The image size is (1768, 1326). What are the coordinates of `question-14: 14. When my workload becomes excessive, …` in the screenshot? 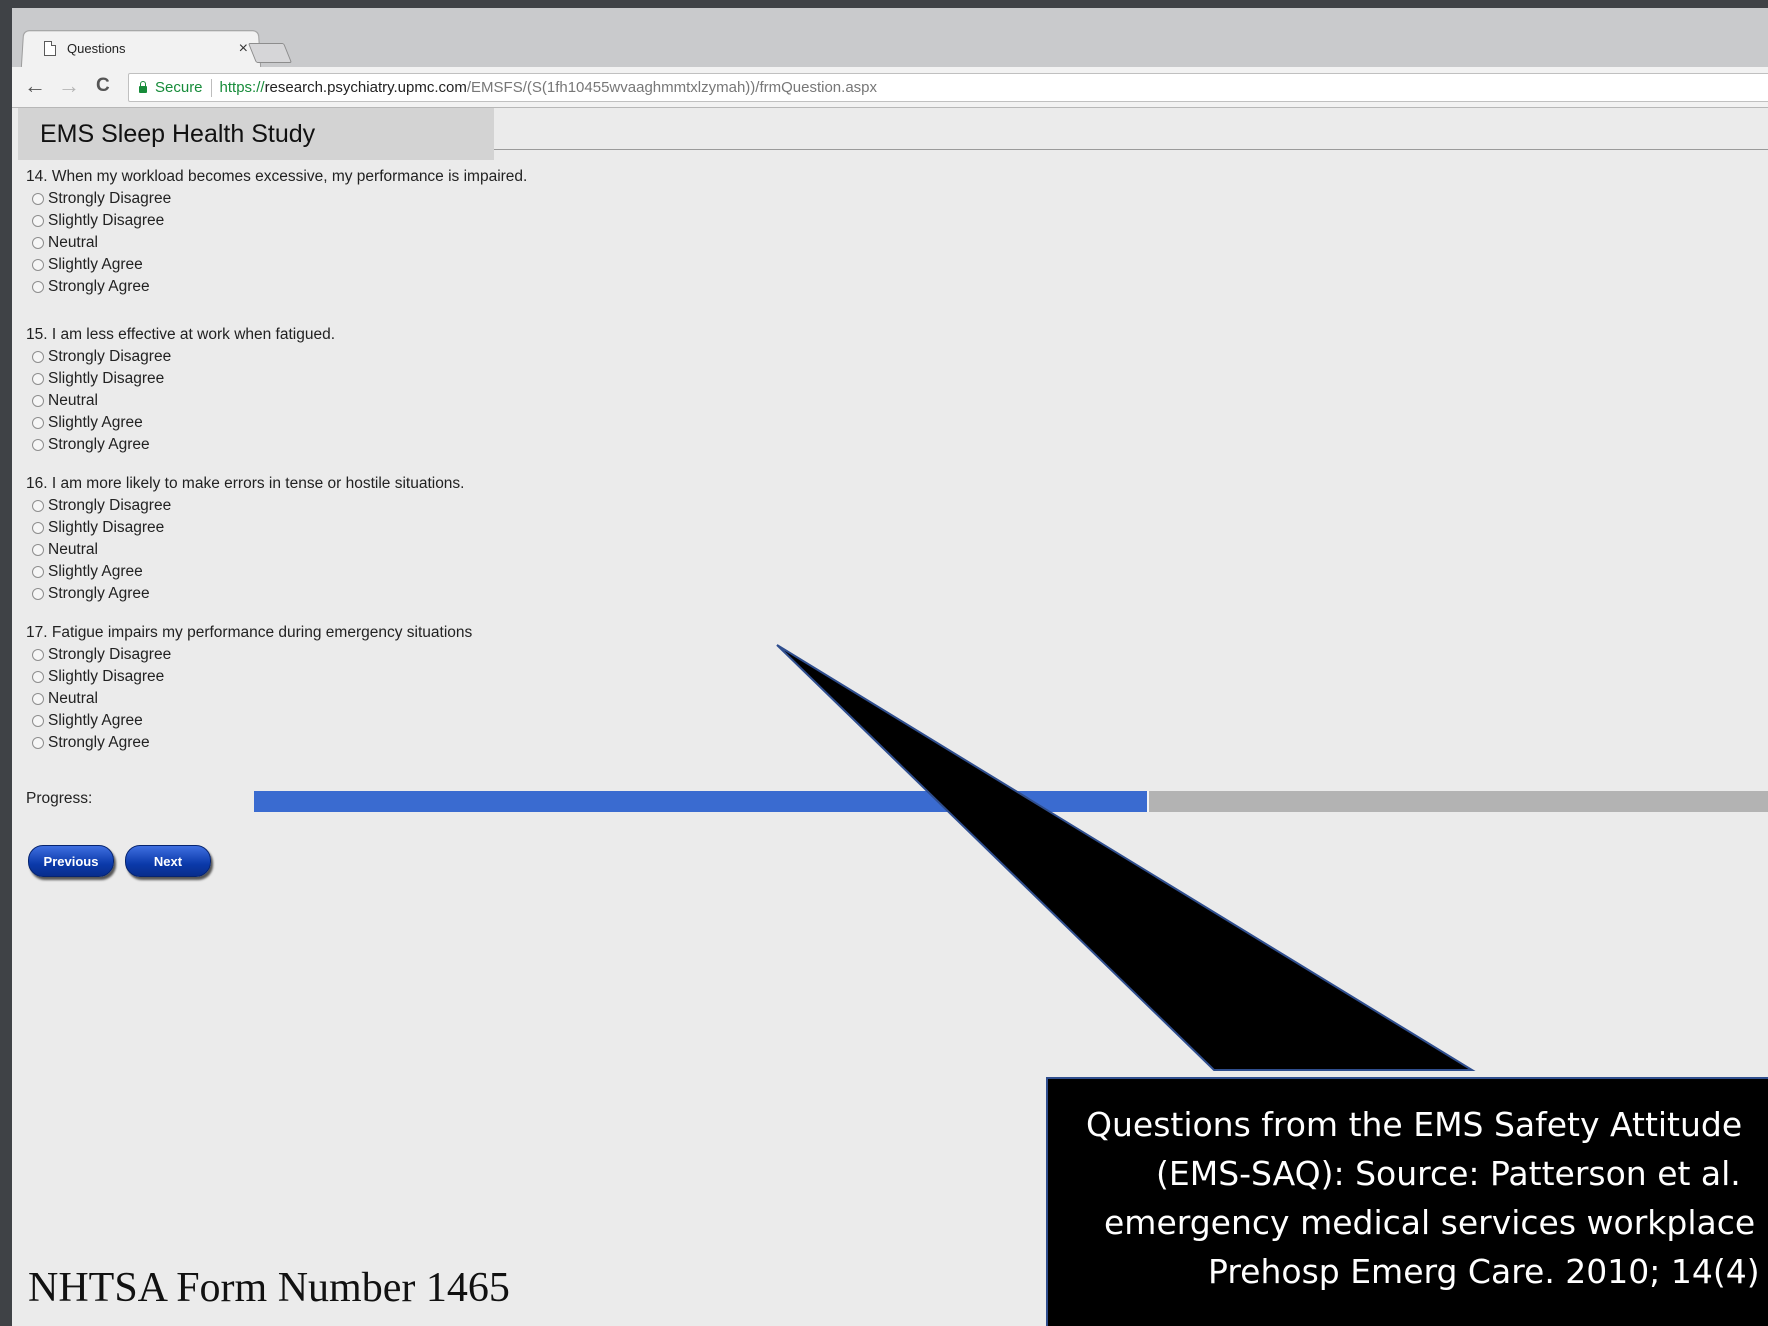 It's located at (276, 232).